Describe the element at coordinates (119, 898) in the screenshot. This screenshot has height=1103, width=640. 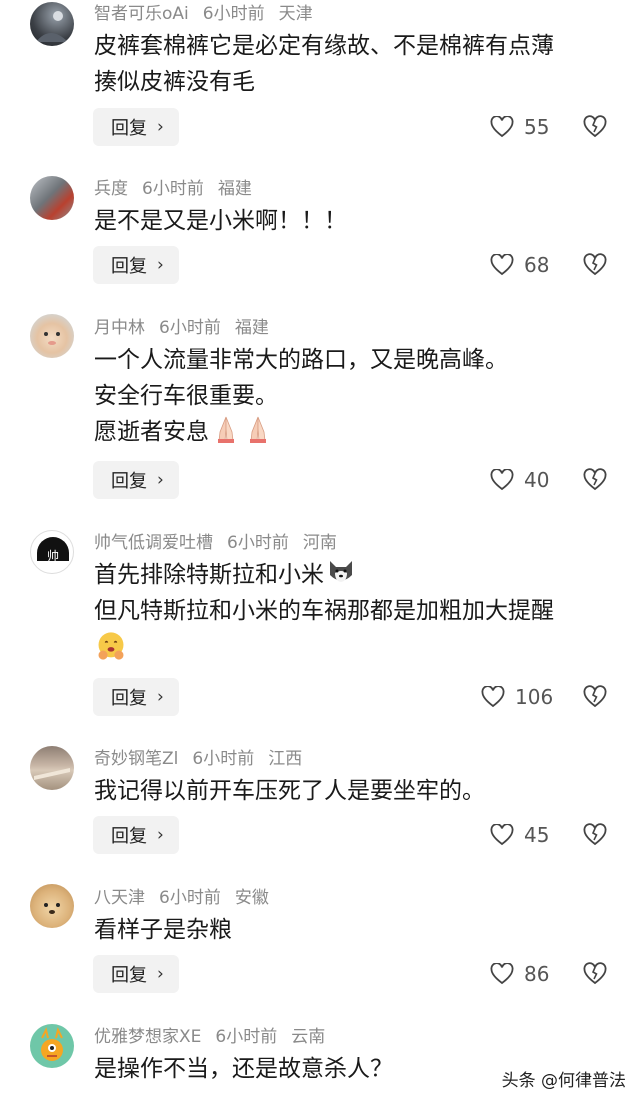
I see `username: 八天津` at that location.